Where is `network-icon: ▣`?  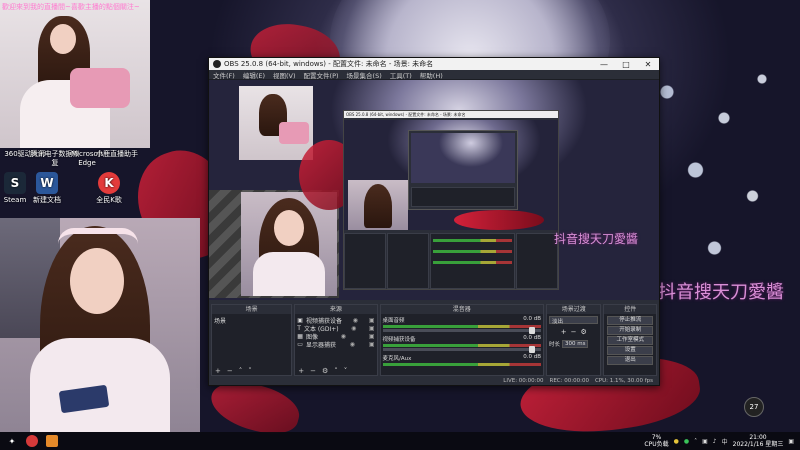 network-icon: ▣ is located at coordinates (705, 441).